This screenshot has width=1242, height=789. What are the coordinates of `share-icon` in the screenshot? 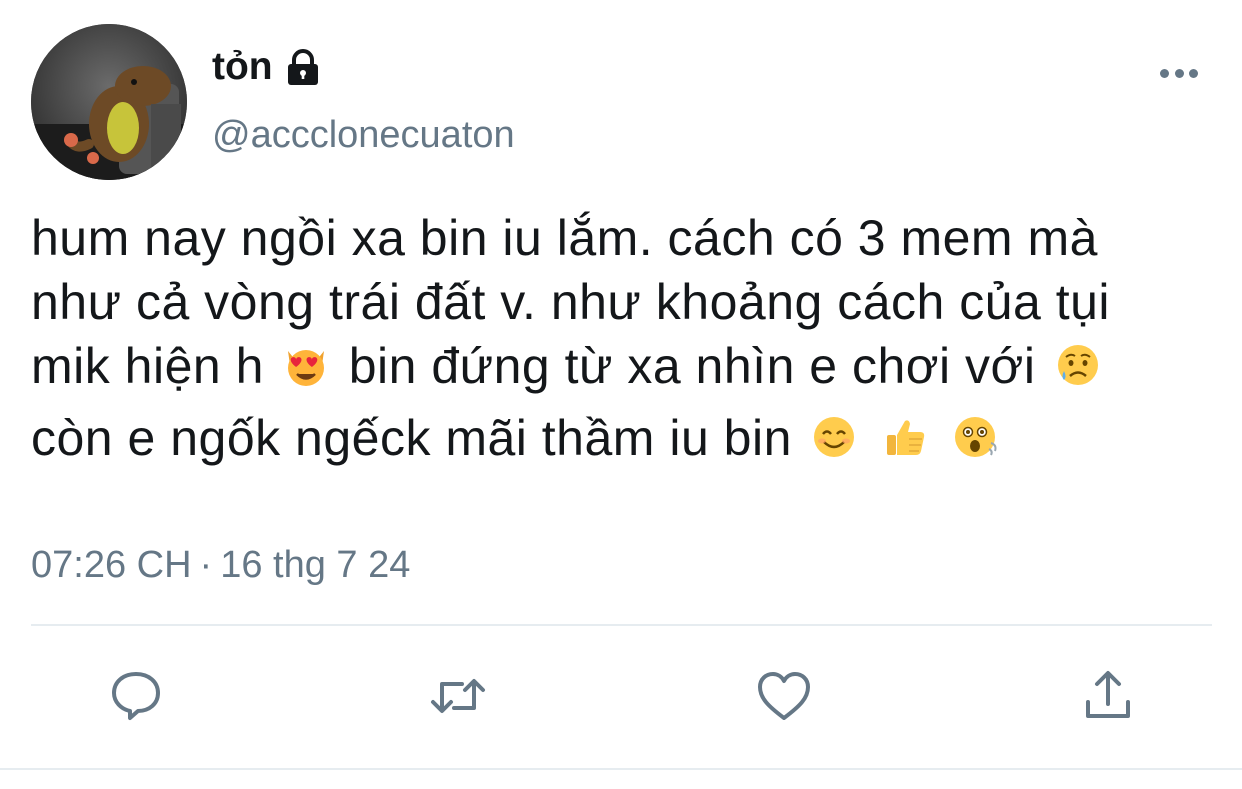 It's located at (1108, 694).